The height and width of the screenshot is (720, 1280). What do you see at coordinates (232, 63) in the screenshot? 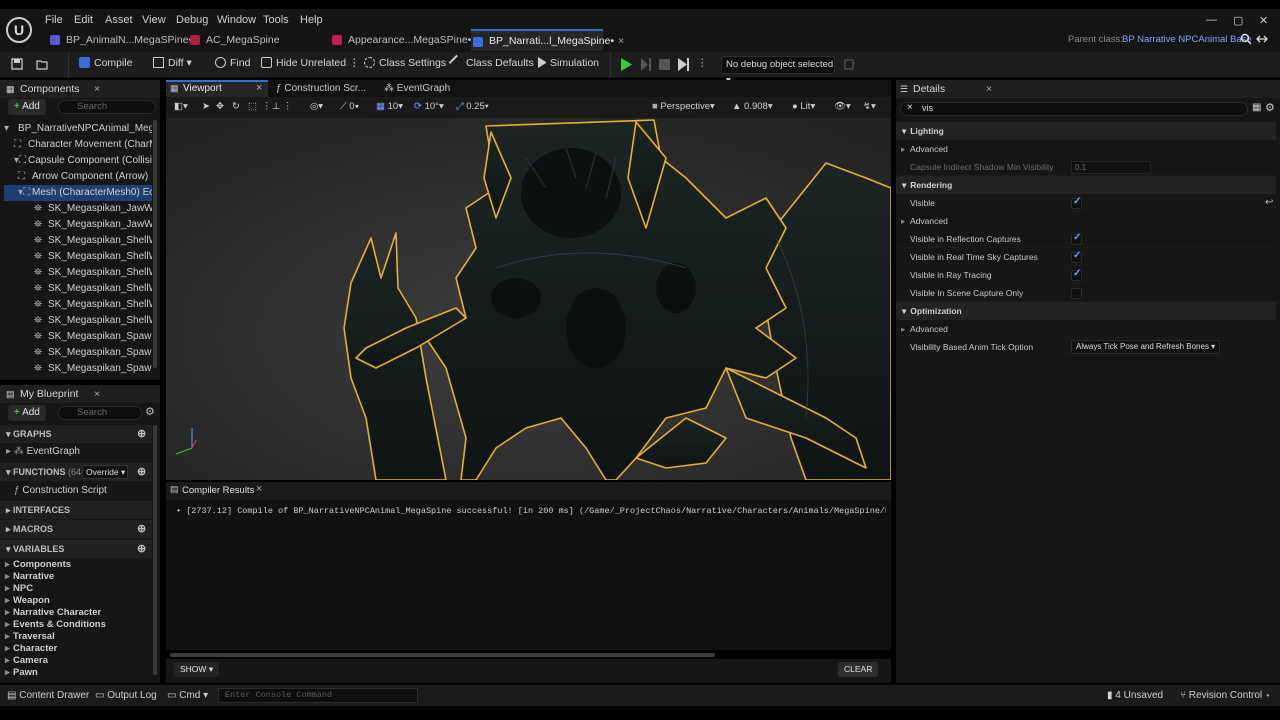
I see `find-button: Find` at bounding box center [232, 63].